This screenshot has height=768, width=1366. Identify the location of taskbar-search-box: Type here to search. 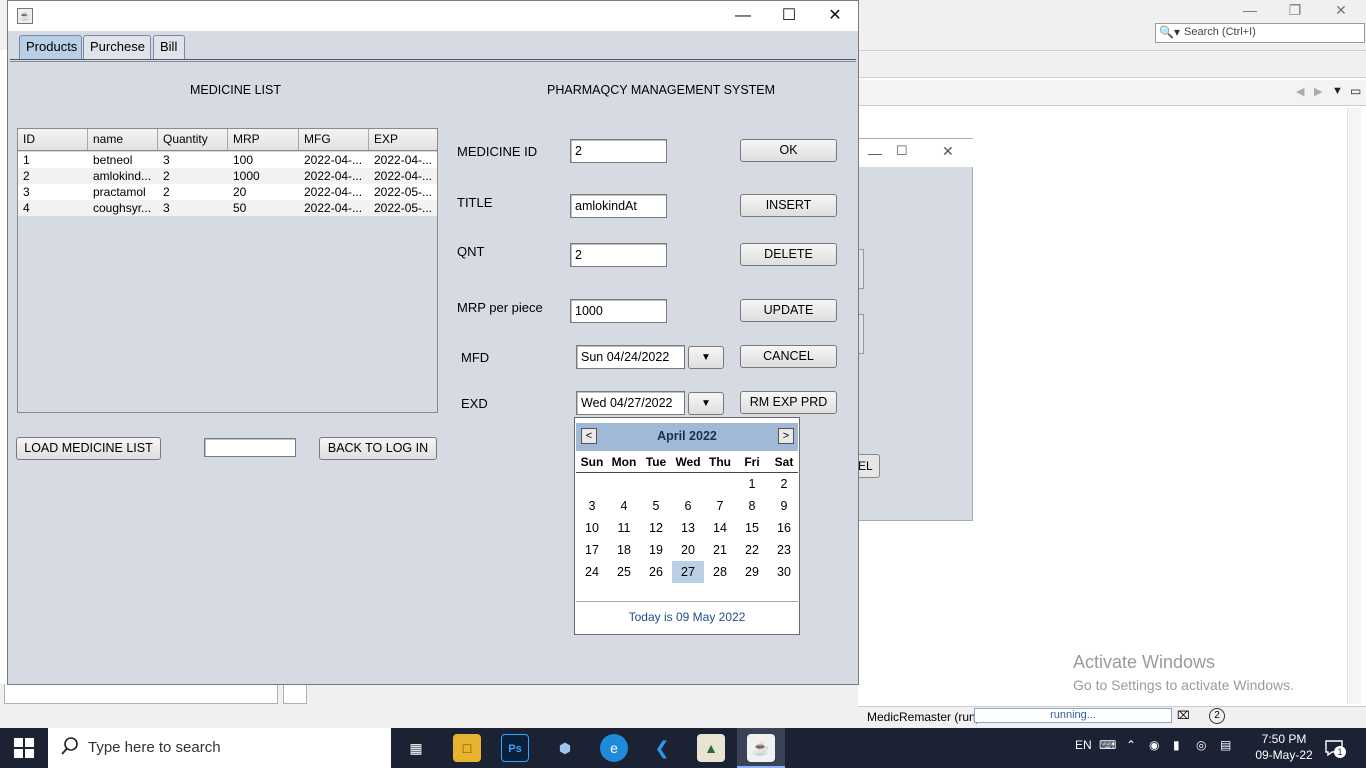
(219, 748).